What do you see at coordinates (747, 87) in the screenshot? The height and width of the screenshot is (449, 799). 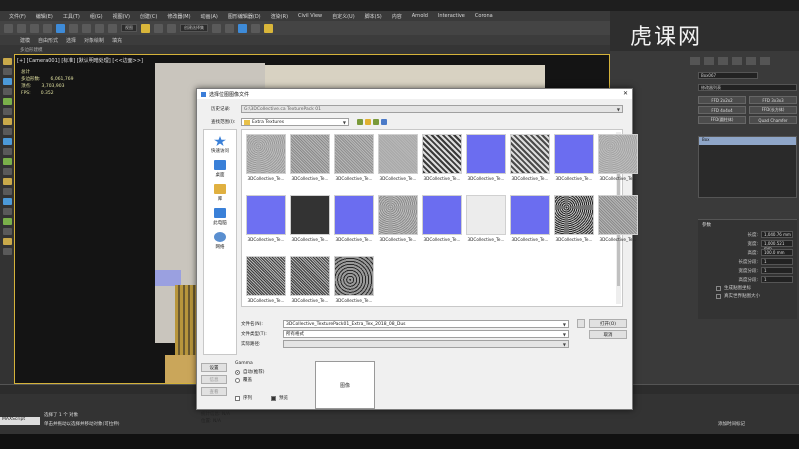 I see `modifier-list-dropdown: 修改器列表` at bounding box center [747, 87].